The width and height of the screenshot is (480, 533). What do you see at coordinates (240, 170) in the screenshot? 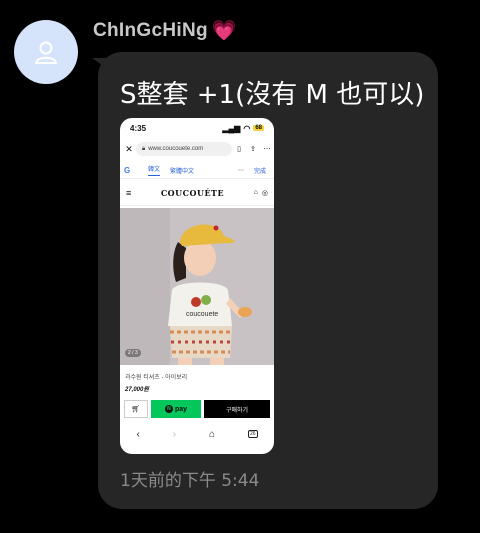
I see `translate-more-icon: ⋯` at bounding box center [240, 170].